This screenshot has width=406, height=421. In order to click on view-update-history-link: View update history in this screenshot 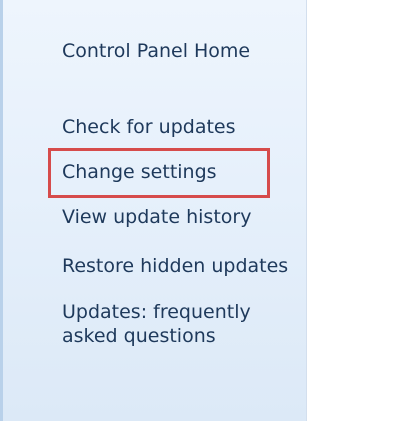, I will do `click(156, 217)`.